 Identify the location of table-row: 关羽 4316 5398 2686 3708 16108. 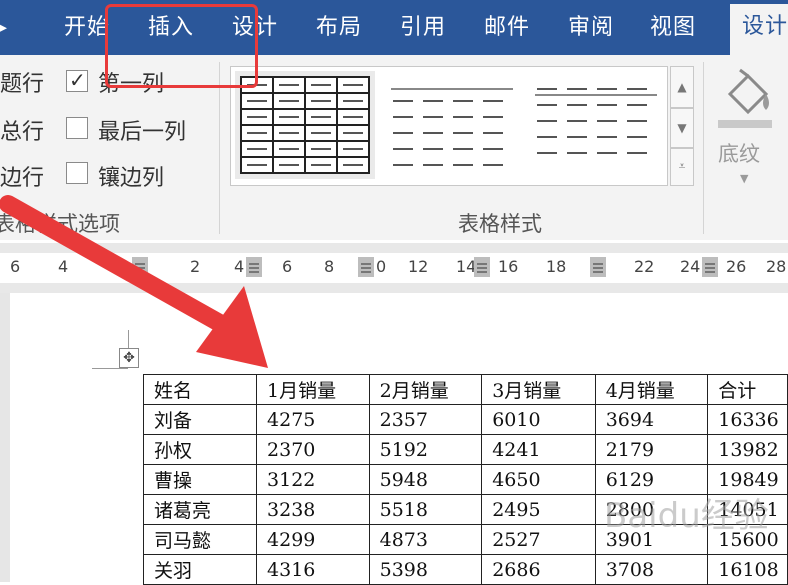
(465, 569).